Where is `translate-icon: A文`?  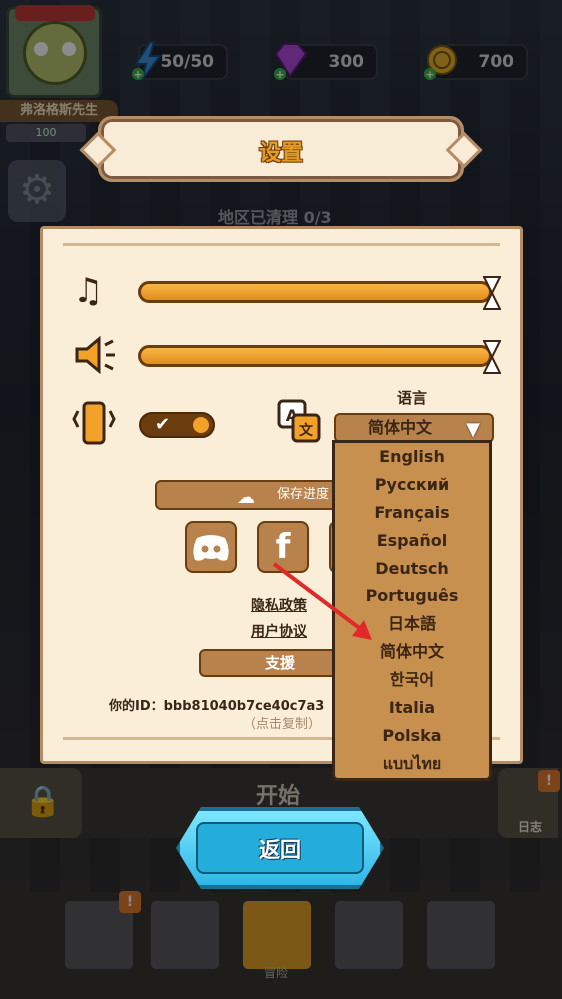 translate-icon: A文 is located at coordinates (299, 425).